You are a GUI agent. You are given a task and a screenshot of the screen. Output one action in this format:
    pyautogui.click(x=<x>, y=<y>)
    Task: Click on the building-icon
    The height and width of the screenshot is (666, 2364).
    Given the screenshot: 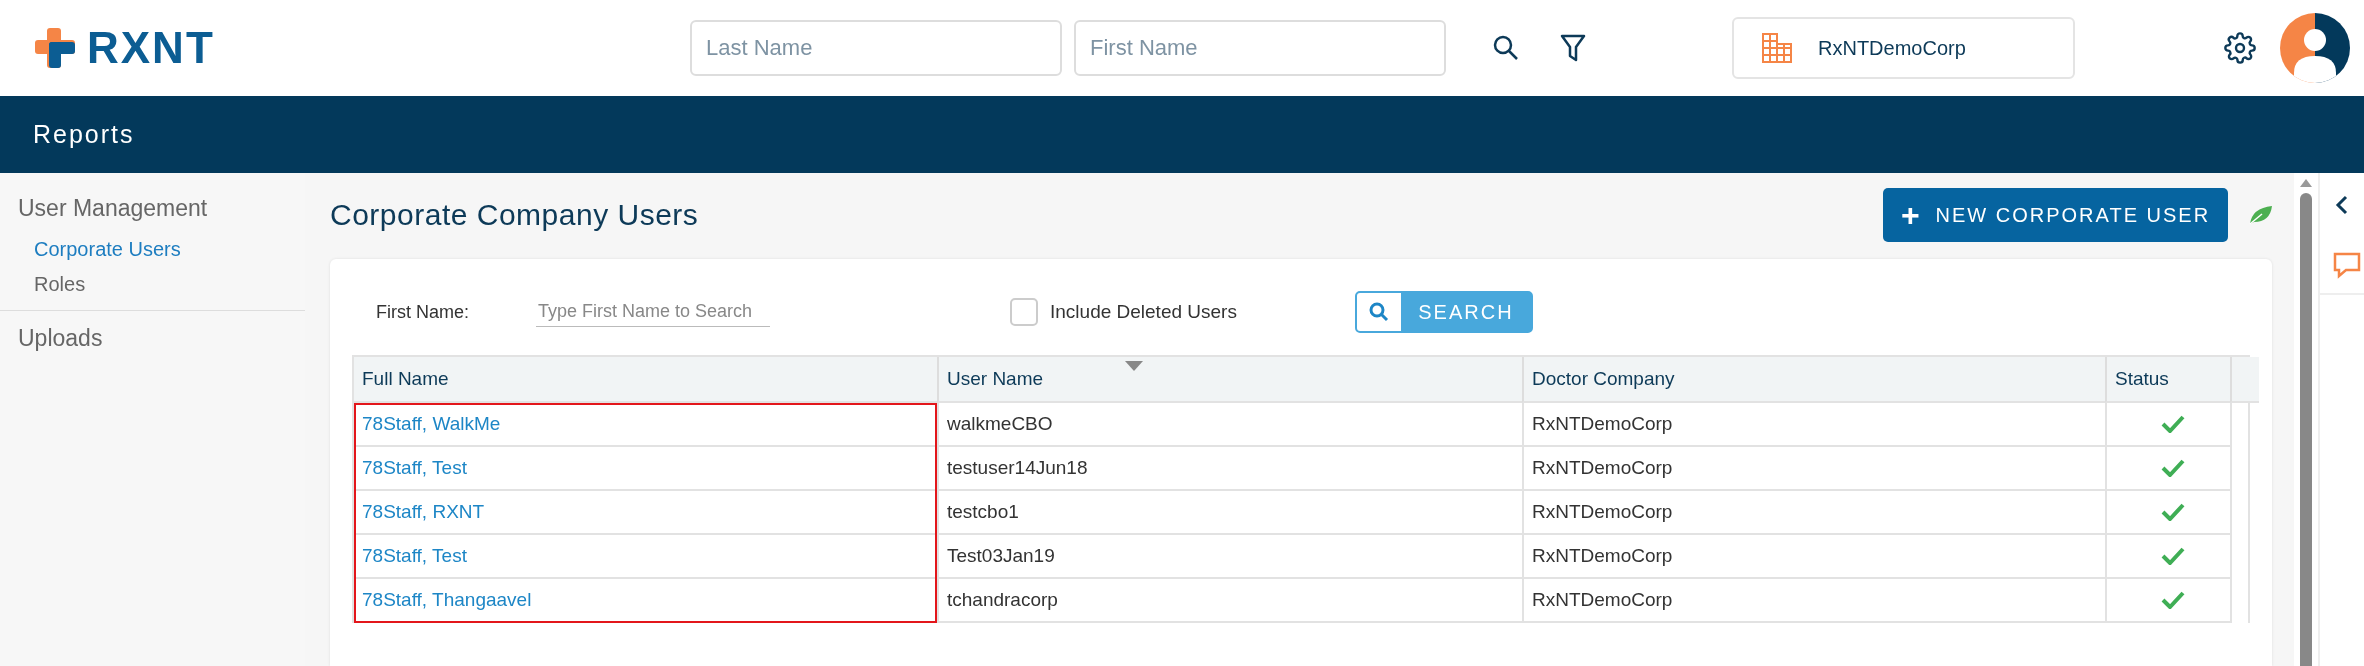 What is the action you would take?
    pyautogui.click(x=1777, y=48)
    